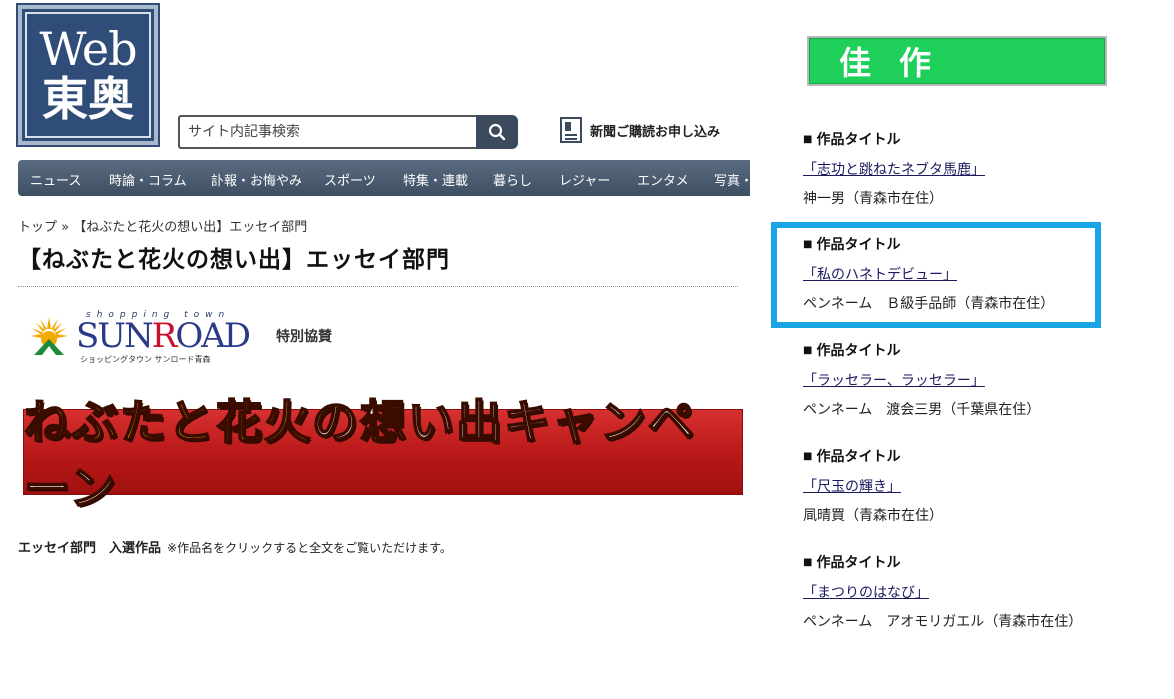 The height and width of the screenshot is (699, 1174). I want to click on award-label: 佳作, so click(899, 63).